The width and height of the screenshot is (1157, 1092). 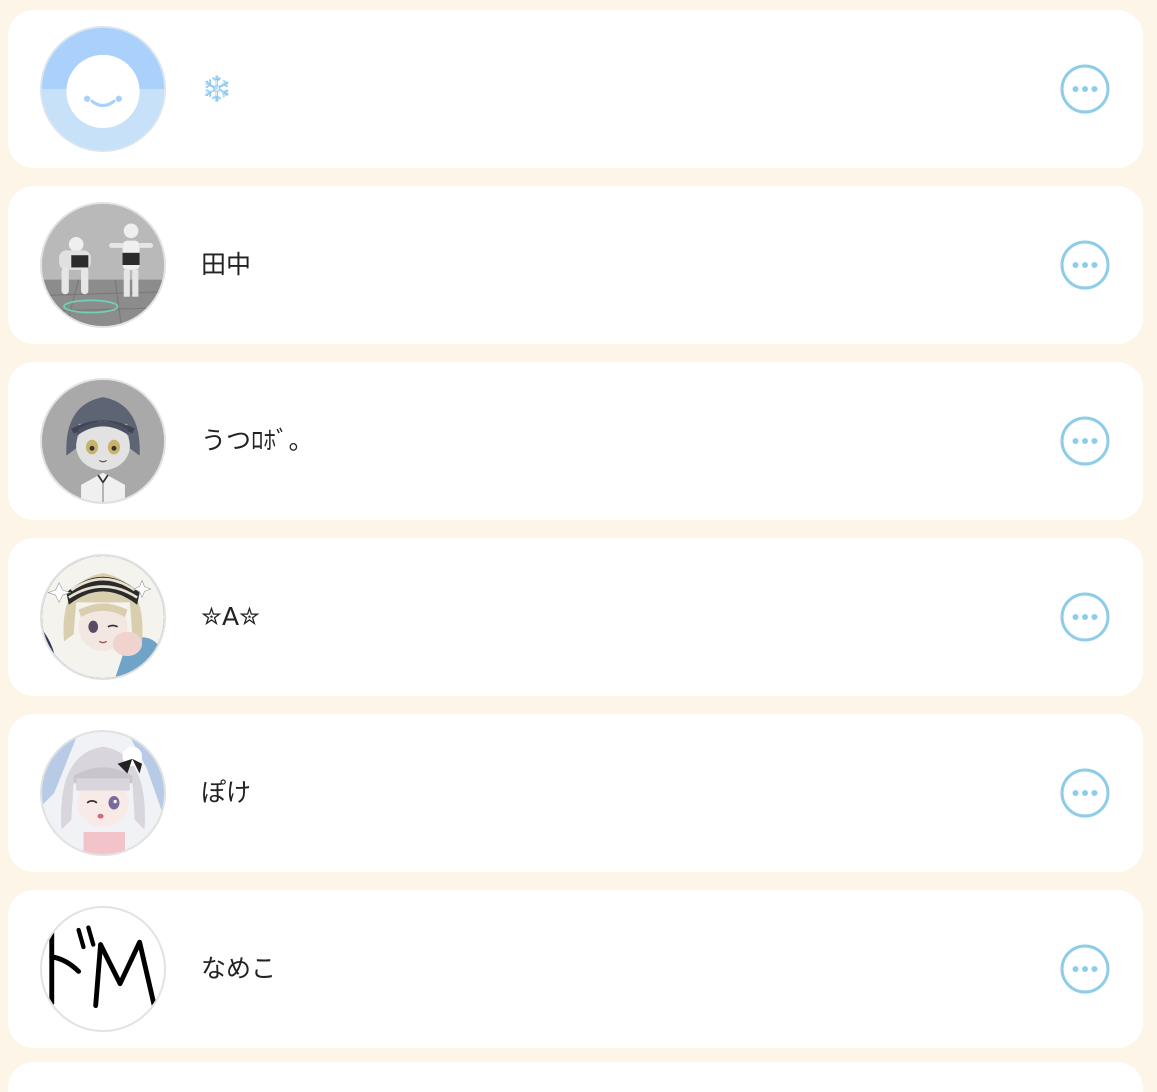 What do you see at coordinates (575, 617) in the screenshot?
I see `user-row: ✮A✮` at bounding box center [575, 617].